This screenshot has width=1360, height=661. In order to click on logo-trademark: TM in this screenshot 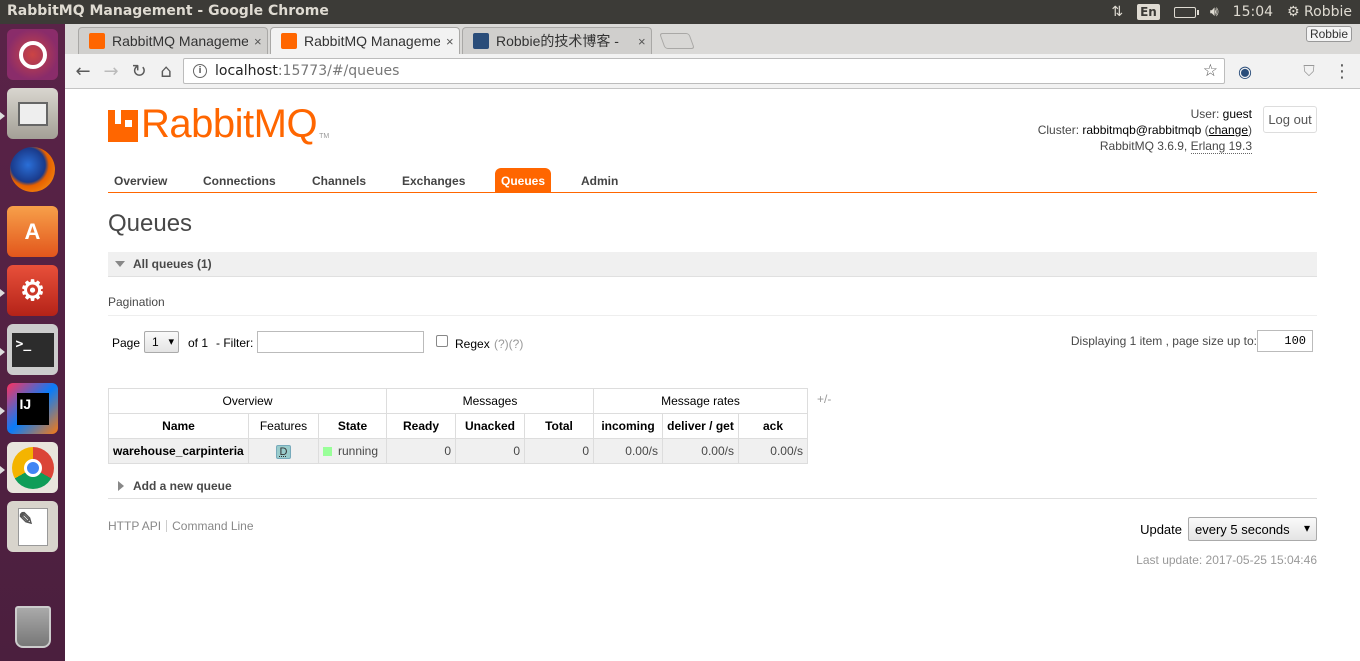, I will do `click(324, 136)`.